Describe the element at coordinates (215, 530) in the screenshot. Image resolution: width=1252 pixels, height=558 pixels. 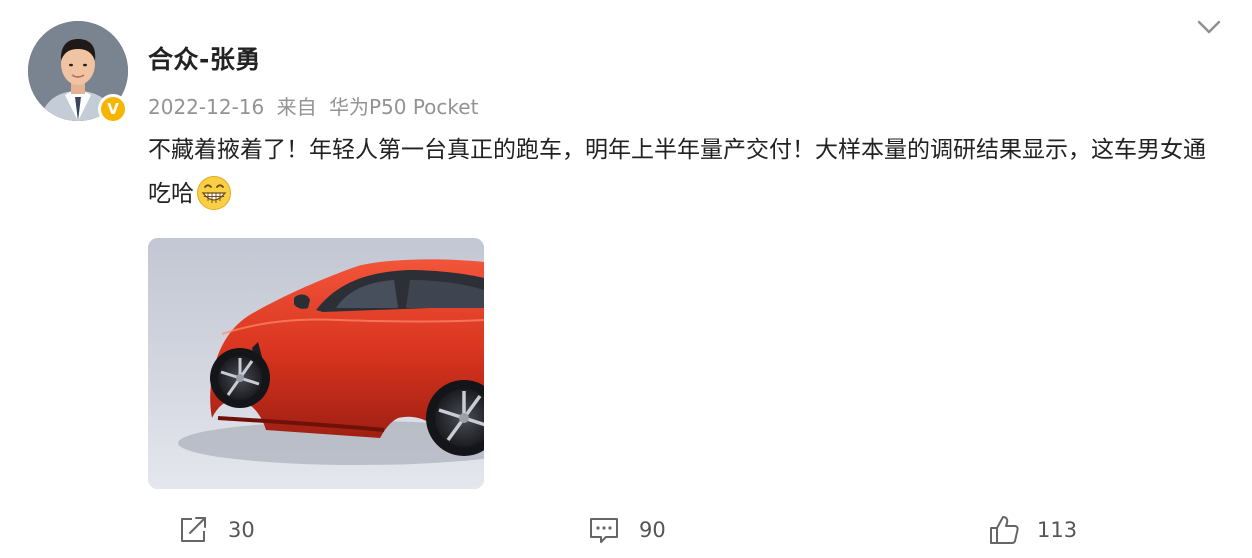
I see `share-button: 30` at that location.